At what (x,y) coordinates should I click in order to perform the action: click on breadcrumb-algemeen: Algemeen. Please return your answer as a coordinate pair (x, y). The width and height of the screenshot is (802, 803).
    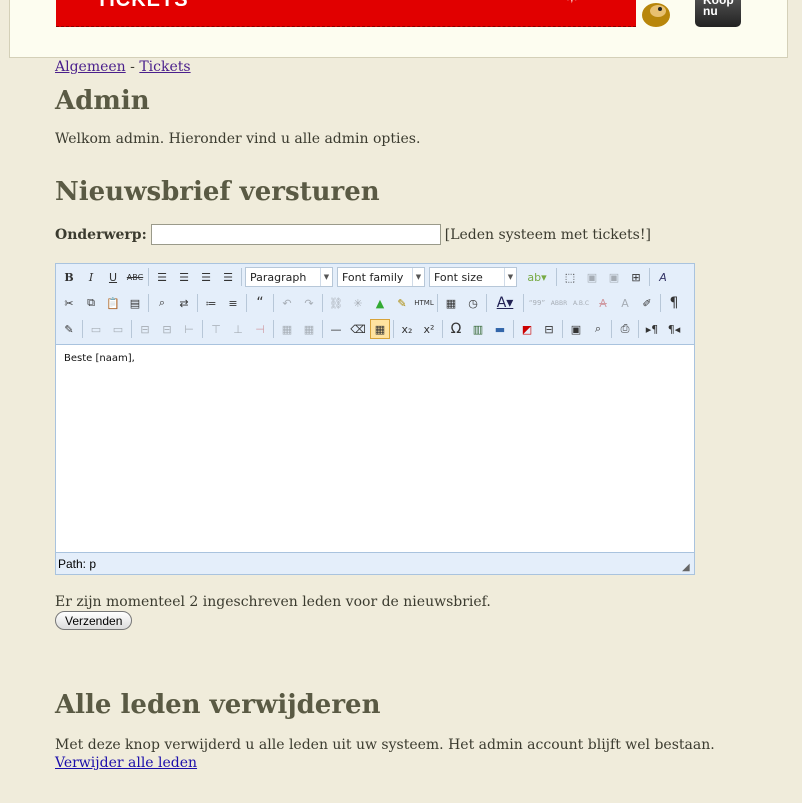
    Looking at the image, I should click on (90, 67).